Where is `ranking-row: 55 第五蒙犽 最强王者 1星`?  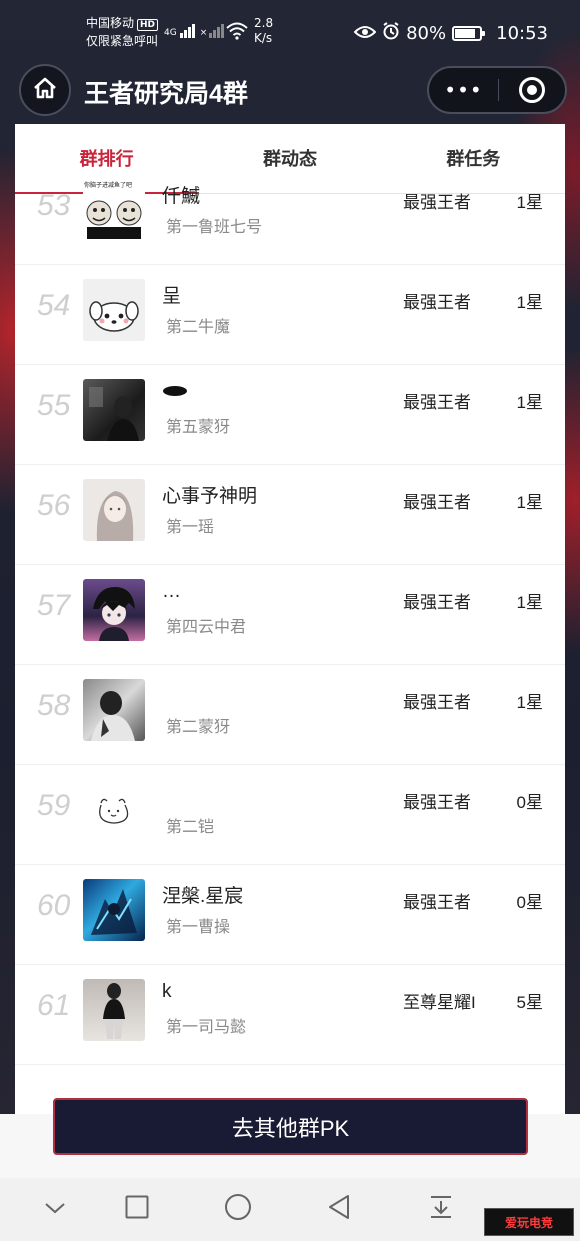 ranking-row: 55 第五蒙犽 最强王者 1星 is located at coordinates (290, 415).